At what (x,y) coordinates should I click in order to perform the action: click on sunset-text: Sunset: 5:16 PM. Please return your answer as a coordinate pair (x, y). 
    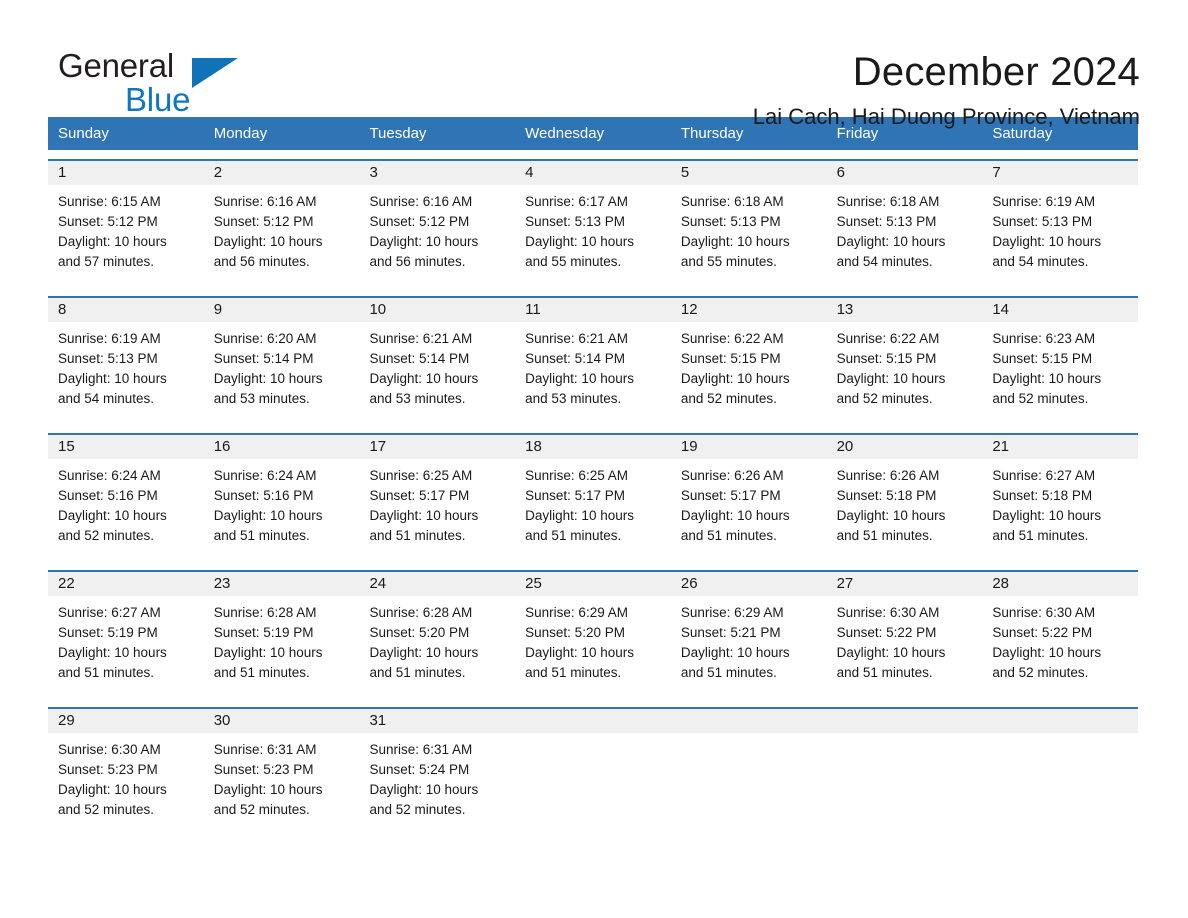
    Looking at the image, I should click on (108, 495).